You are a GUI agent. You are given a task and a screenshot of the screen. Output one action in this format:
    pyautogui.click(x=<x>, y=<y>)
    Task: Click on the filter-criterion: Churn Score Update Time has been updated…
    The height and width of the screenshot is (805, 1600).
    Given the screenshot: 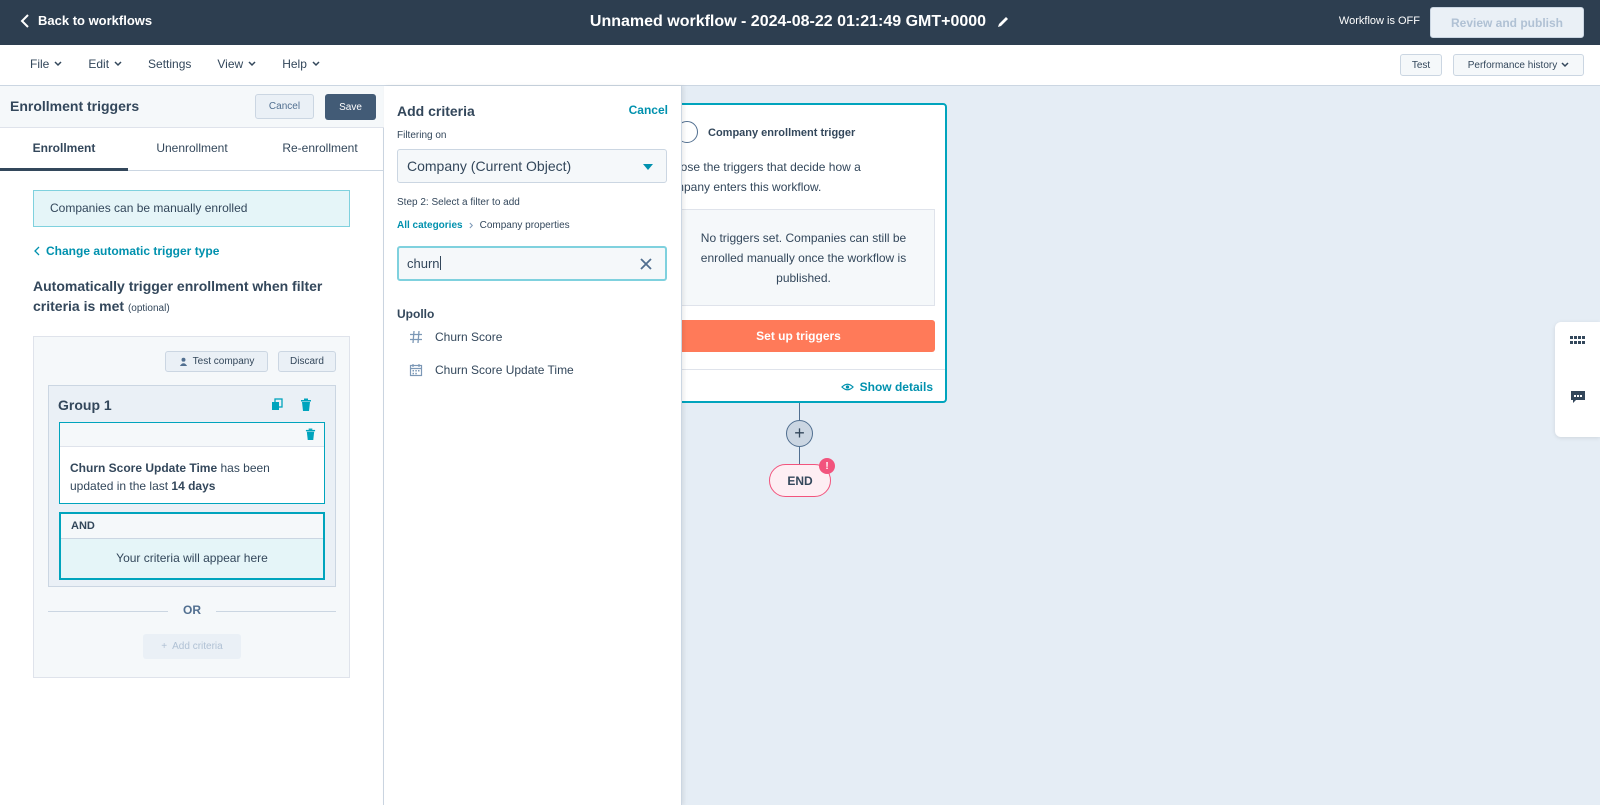 What is the action you would take?
    pyautogui.click(x=192, y=463)
    